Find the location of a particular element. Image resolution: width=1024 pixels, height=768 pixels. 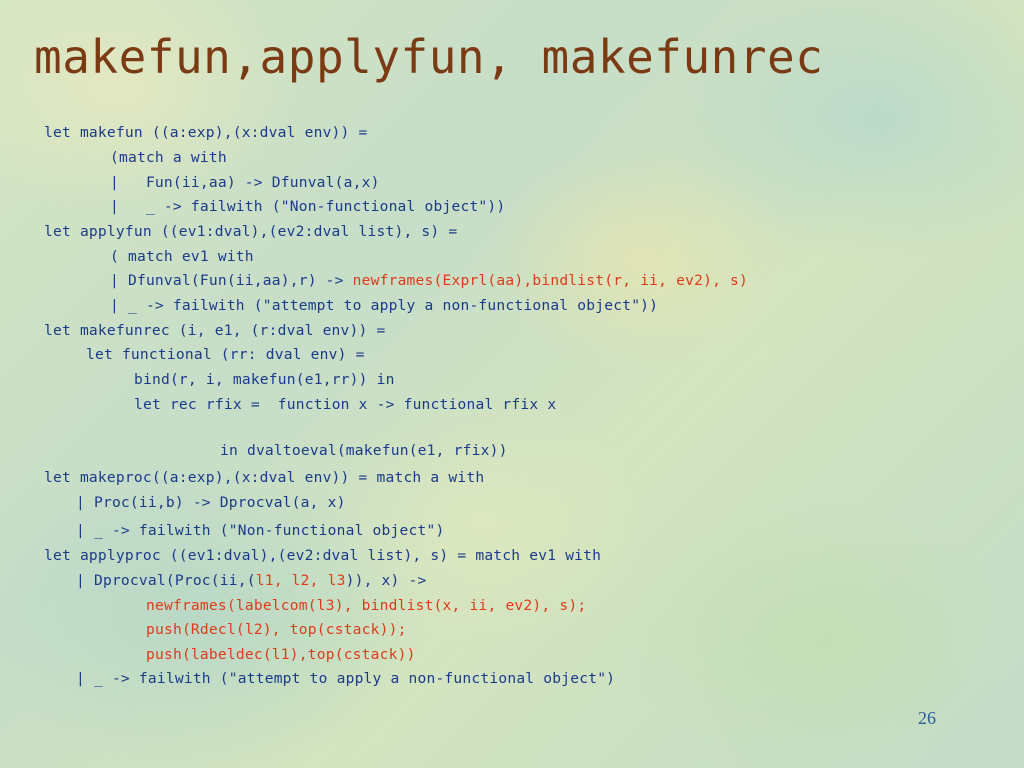

code-line: bind(r, i, makefun(e1,rr)) in is located at coordinates (264, 379).